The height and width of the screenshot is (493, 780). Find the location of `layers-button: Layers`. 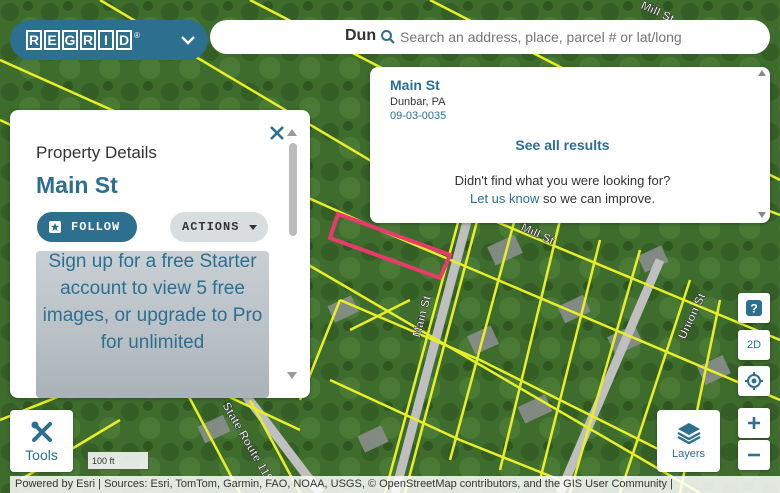

layers-button: Layers is located at coordinates (688, 441).